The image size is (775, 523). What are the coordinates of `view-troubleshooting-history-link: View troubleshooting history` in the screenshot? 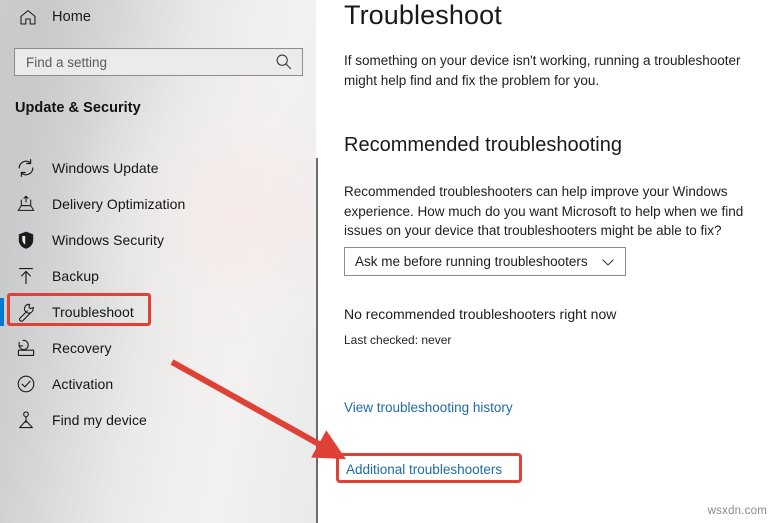 It's located at (428, 407).